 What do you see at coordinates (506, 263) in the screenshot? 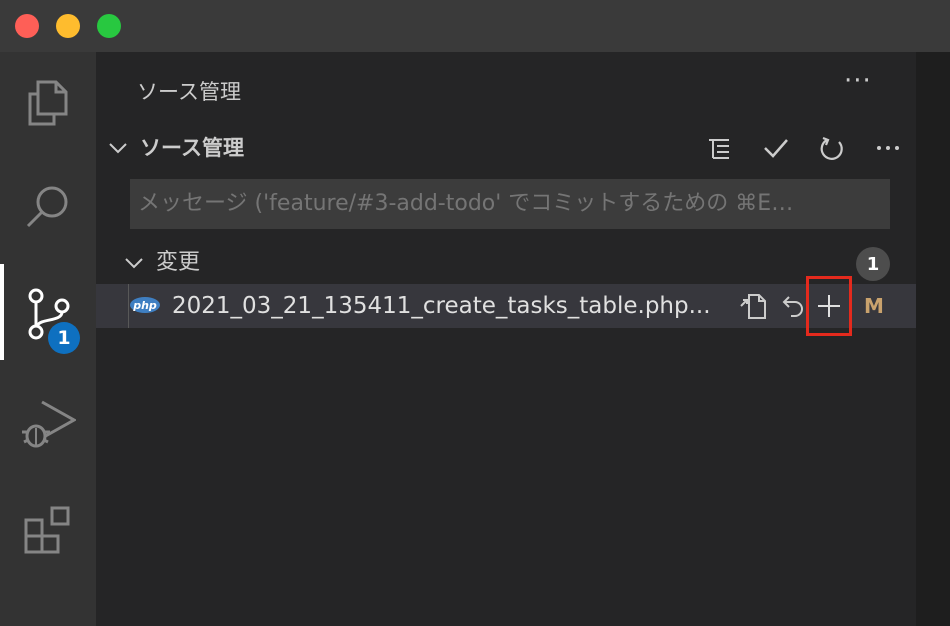
I see `changes-group-header: 変更 1` at bounding box center [506, 263].